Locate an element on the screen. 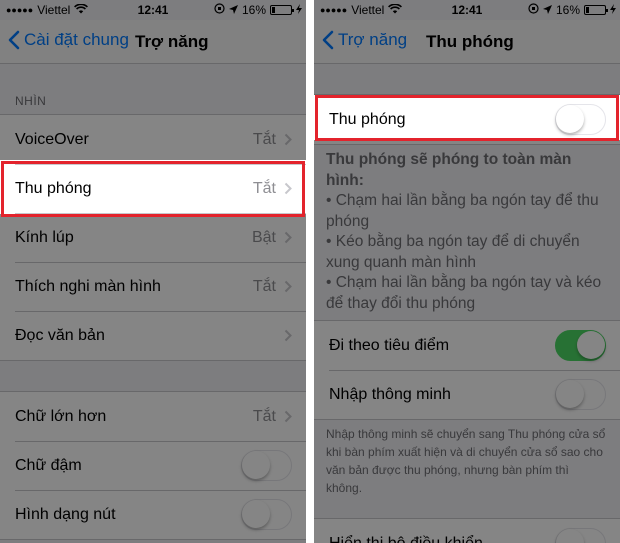 The width and height of the screenshot is (620, 543). follow-focus-switch is located at coordinates (580, 345).